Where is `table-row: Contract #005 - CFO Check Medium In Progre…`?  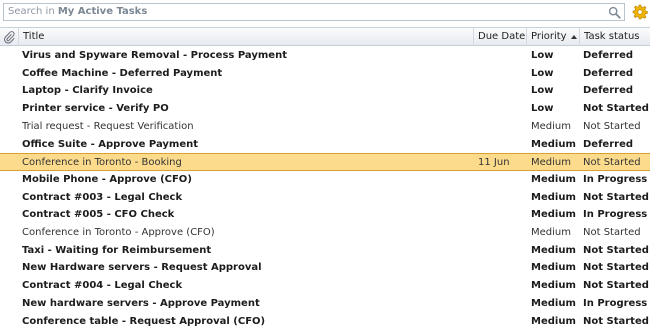 table-row: Contract #005 - CFO Check Medium In Progre… is located at coordinates (325, 215).